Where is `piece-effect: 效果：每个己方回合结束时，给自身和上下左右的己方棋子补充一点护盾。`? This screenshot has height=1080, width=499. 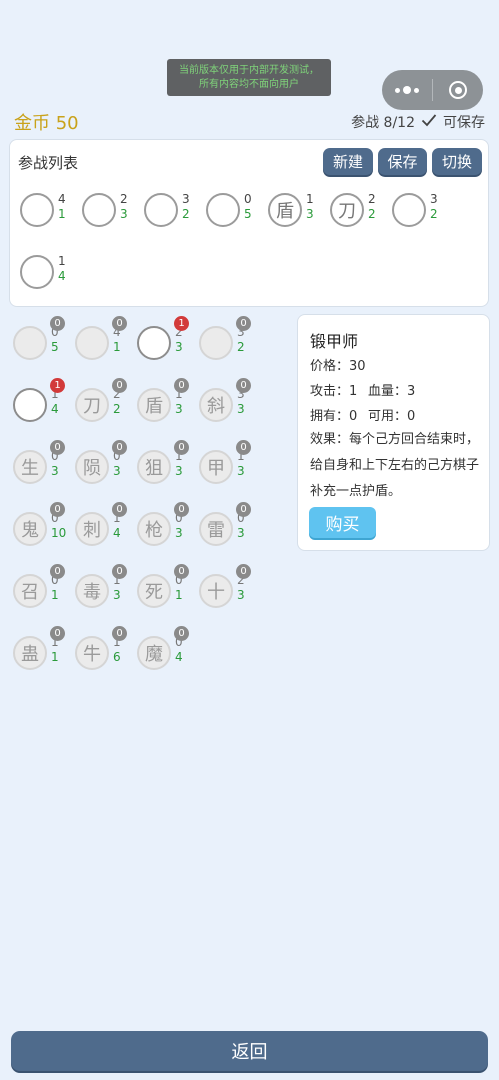
piece-effect: 效果：每个己方回合结束时，给自身和上下左右的己方棋子补充一点护盾。 is located at coordinates (395, 465).